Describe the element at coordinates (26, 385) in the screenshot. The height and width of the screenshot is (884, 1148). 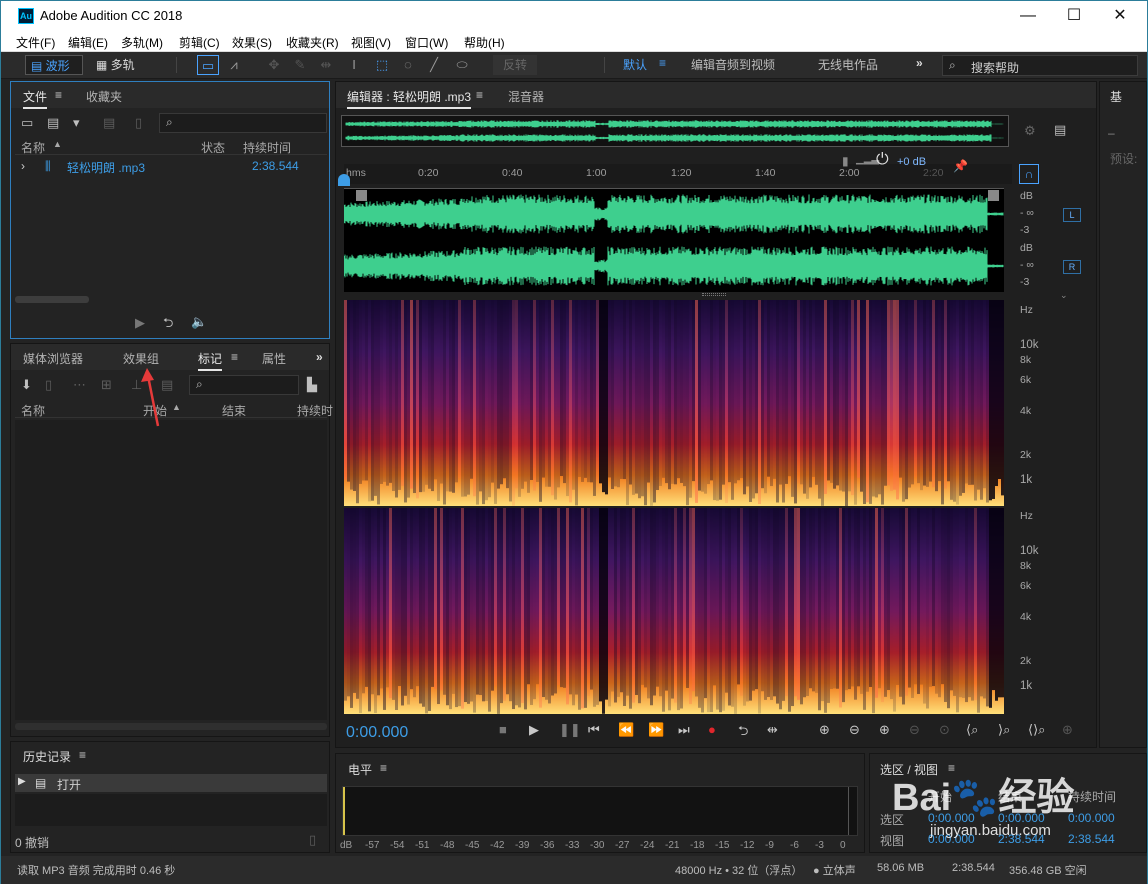
I see `add-marker-icon: ⬇` at that location.